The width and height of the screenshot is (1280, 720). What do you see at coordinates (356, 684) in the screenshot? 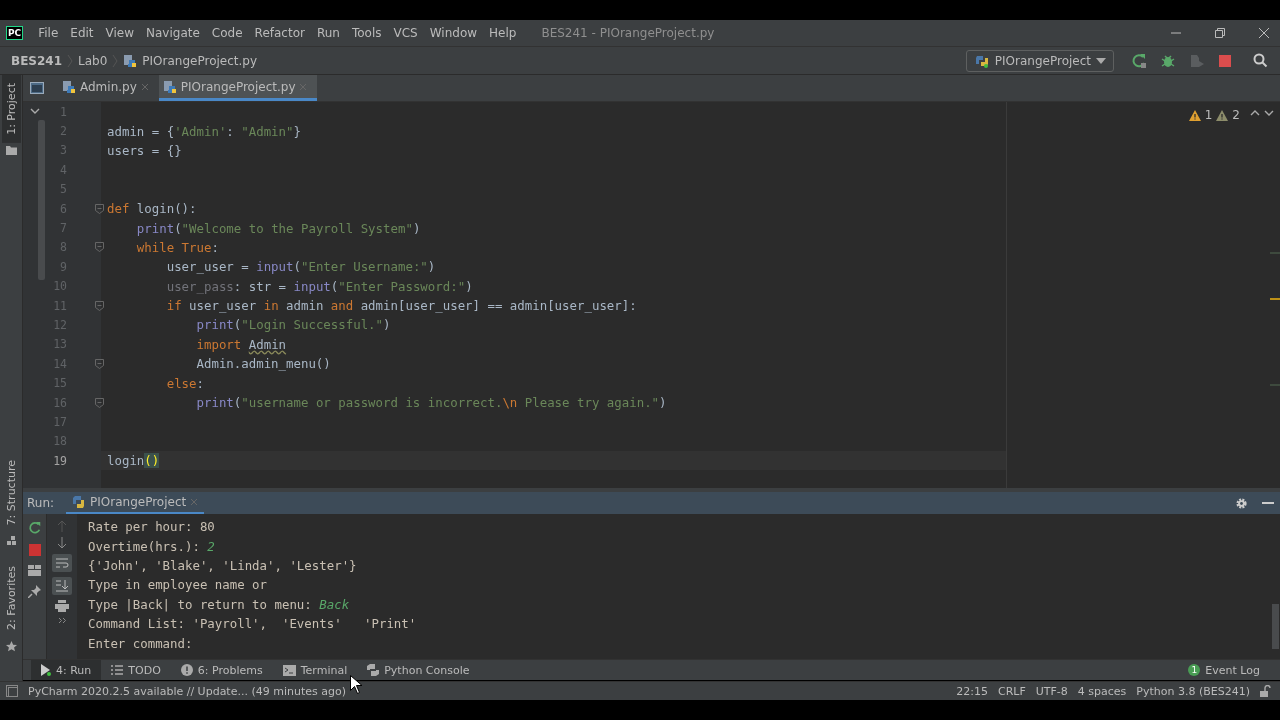
I see `mouse-cursor-icon` at bounding box center [356, 684].